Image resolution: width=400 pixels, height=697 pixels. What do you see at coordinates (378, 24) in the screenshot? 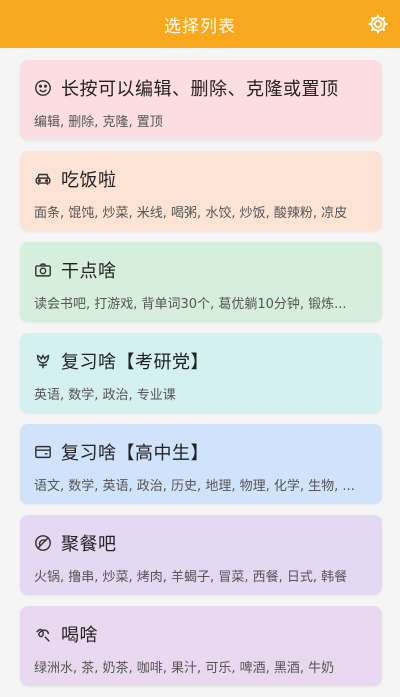
I see `gear-icon` at bounding box center [378, 24].